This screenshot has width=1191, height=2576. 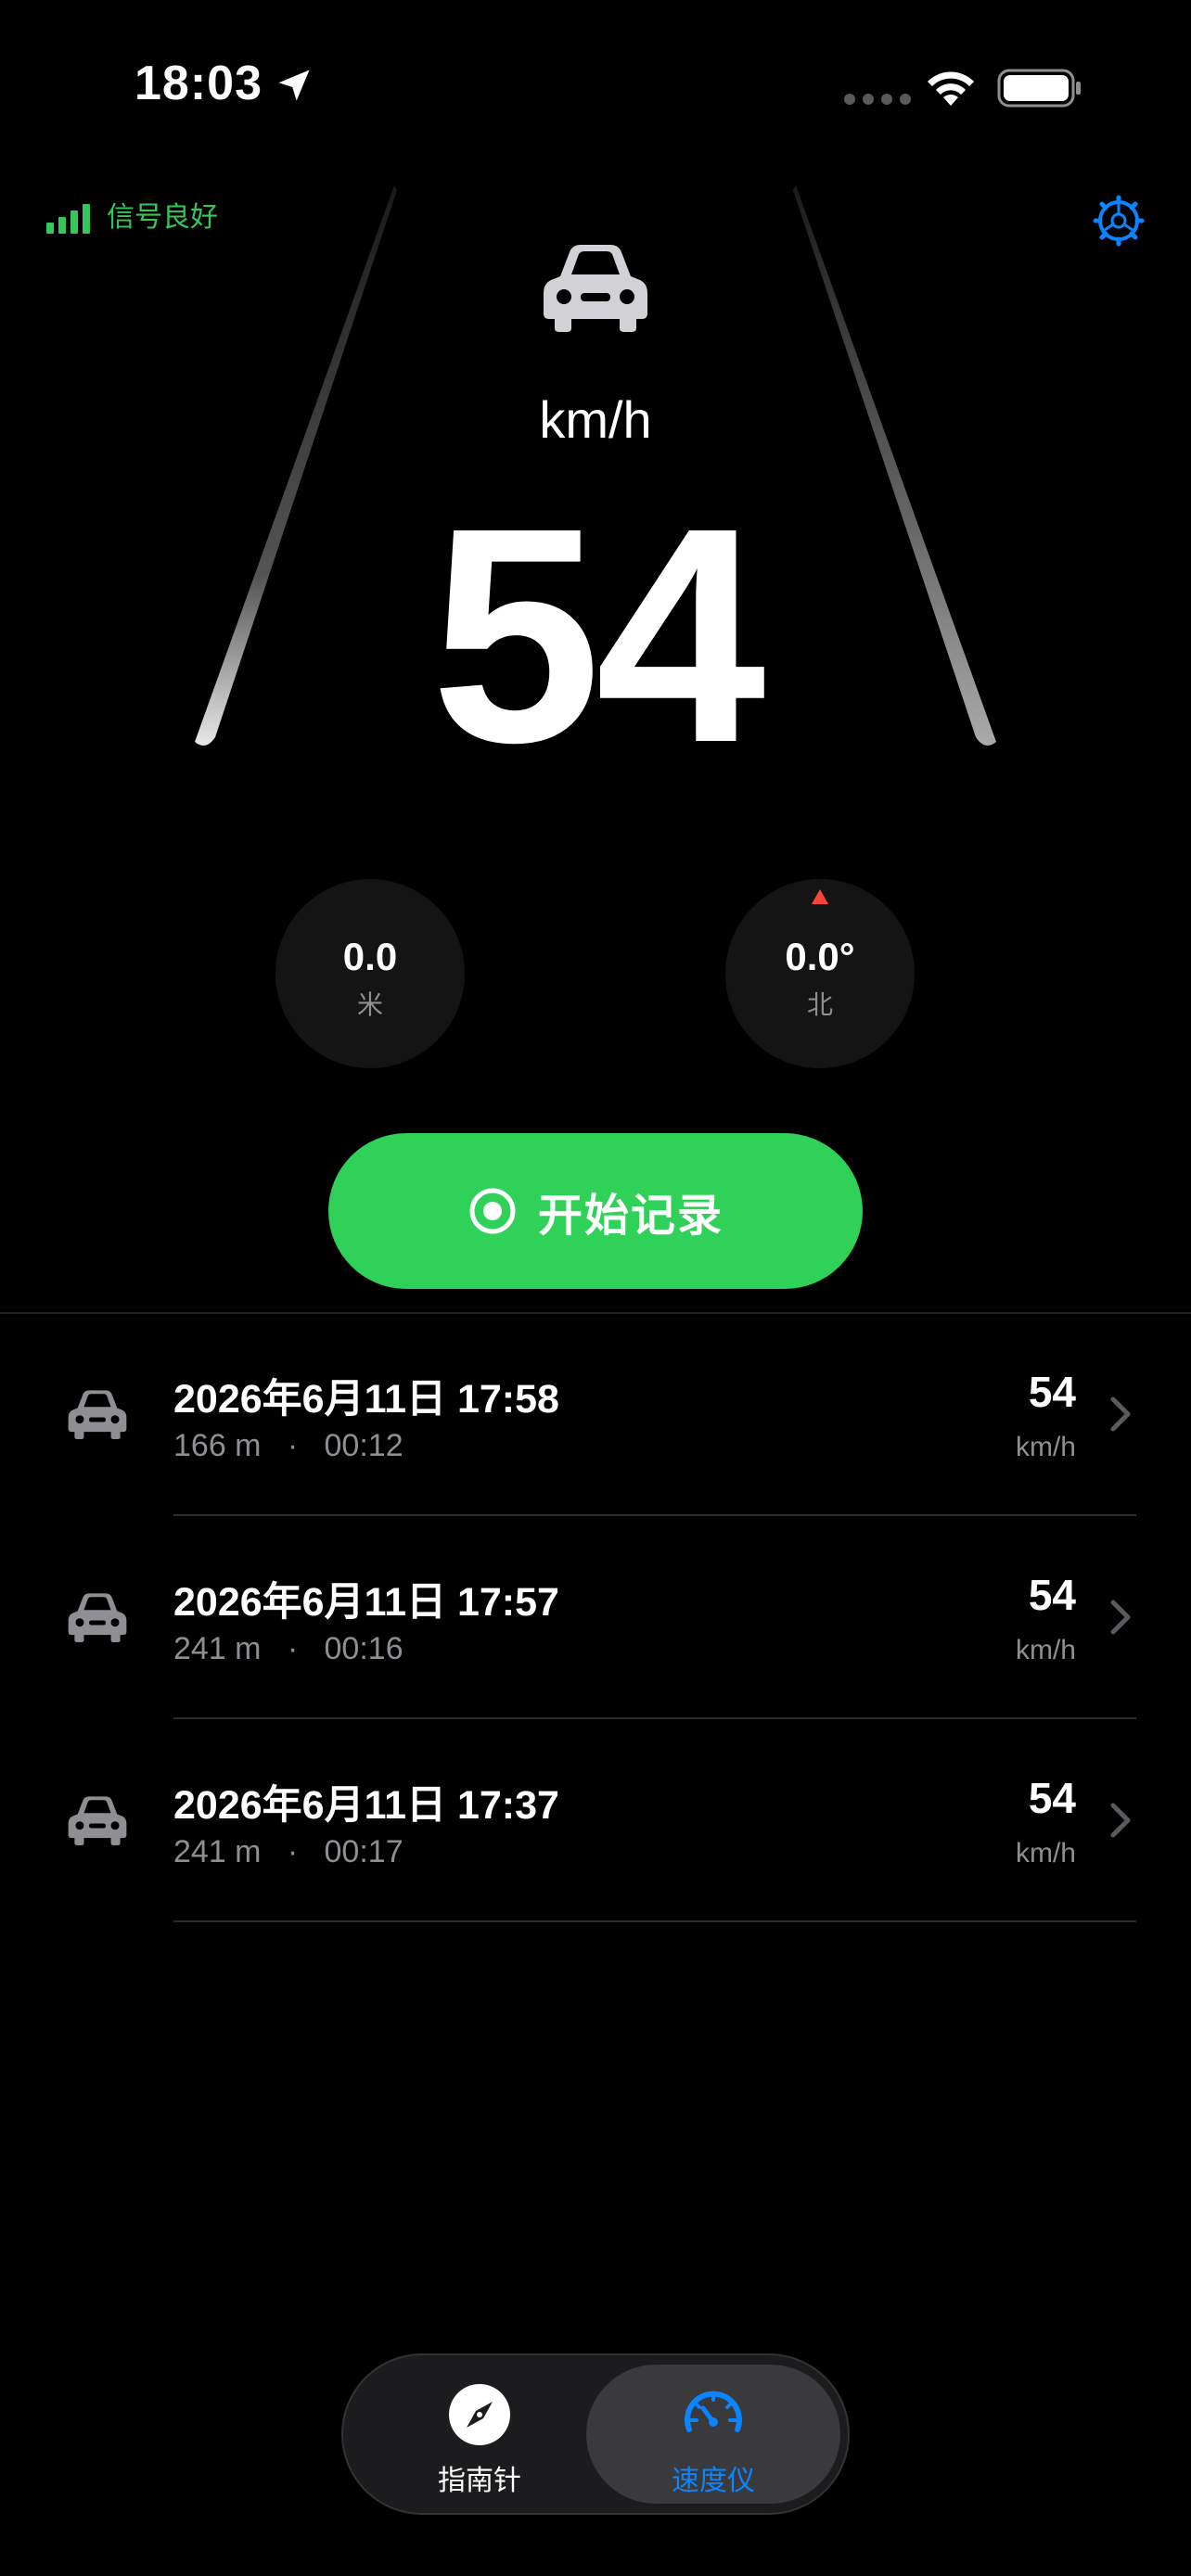 I want to click on list-item: 2026年6月11日 17:58 166 m · 00:12 54 km/h, so click(x=595, y=1414).